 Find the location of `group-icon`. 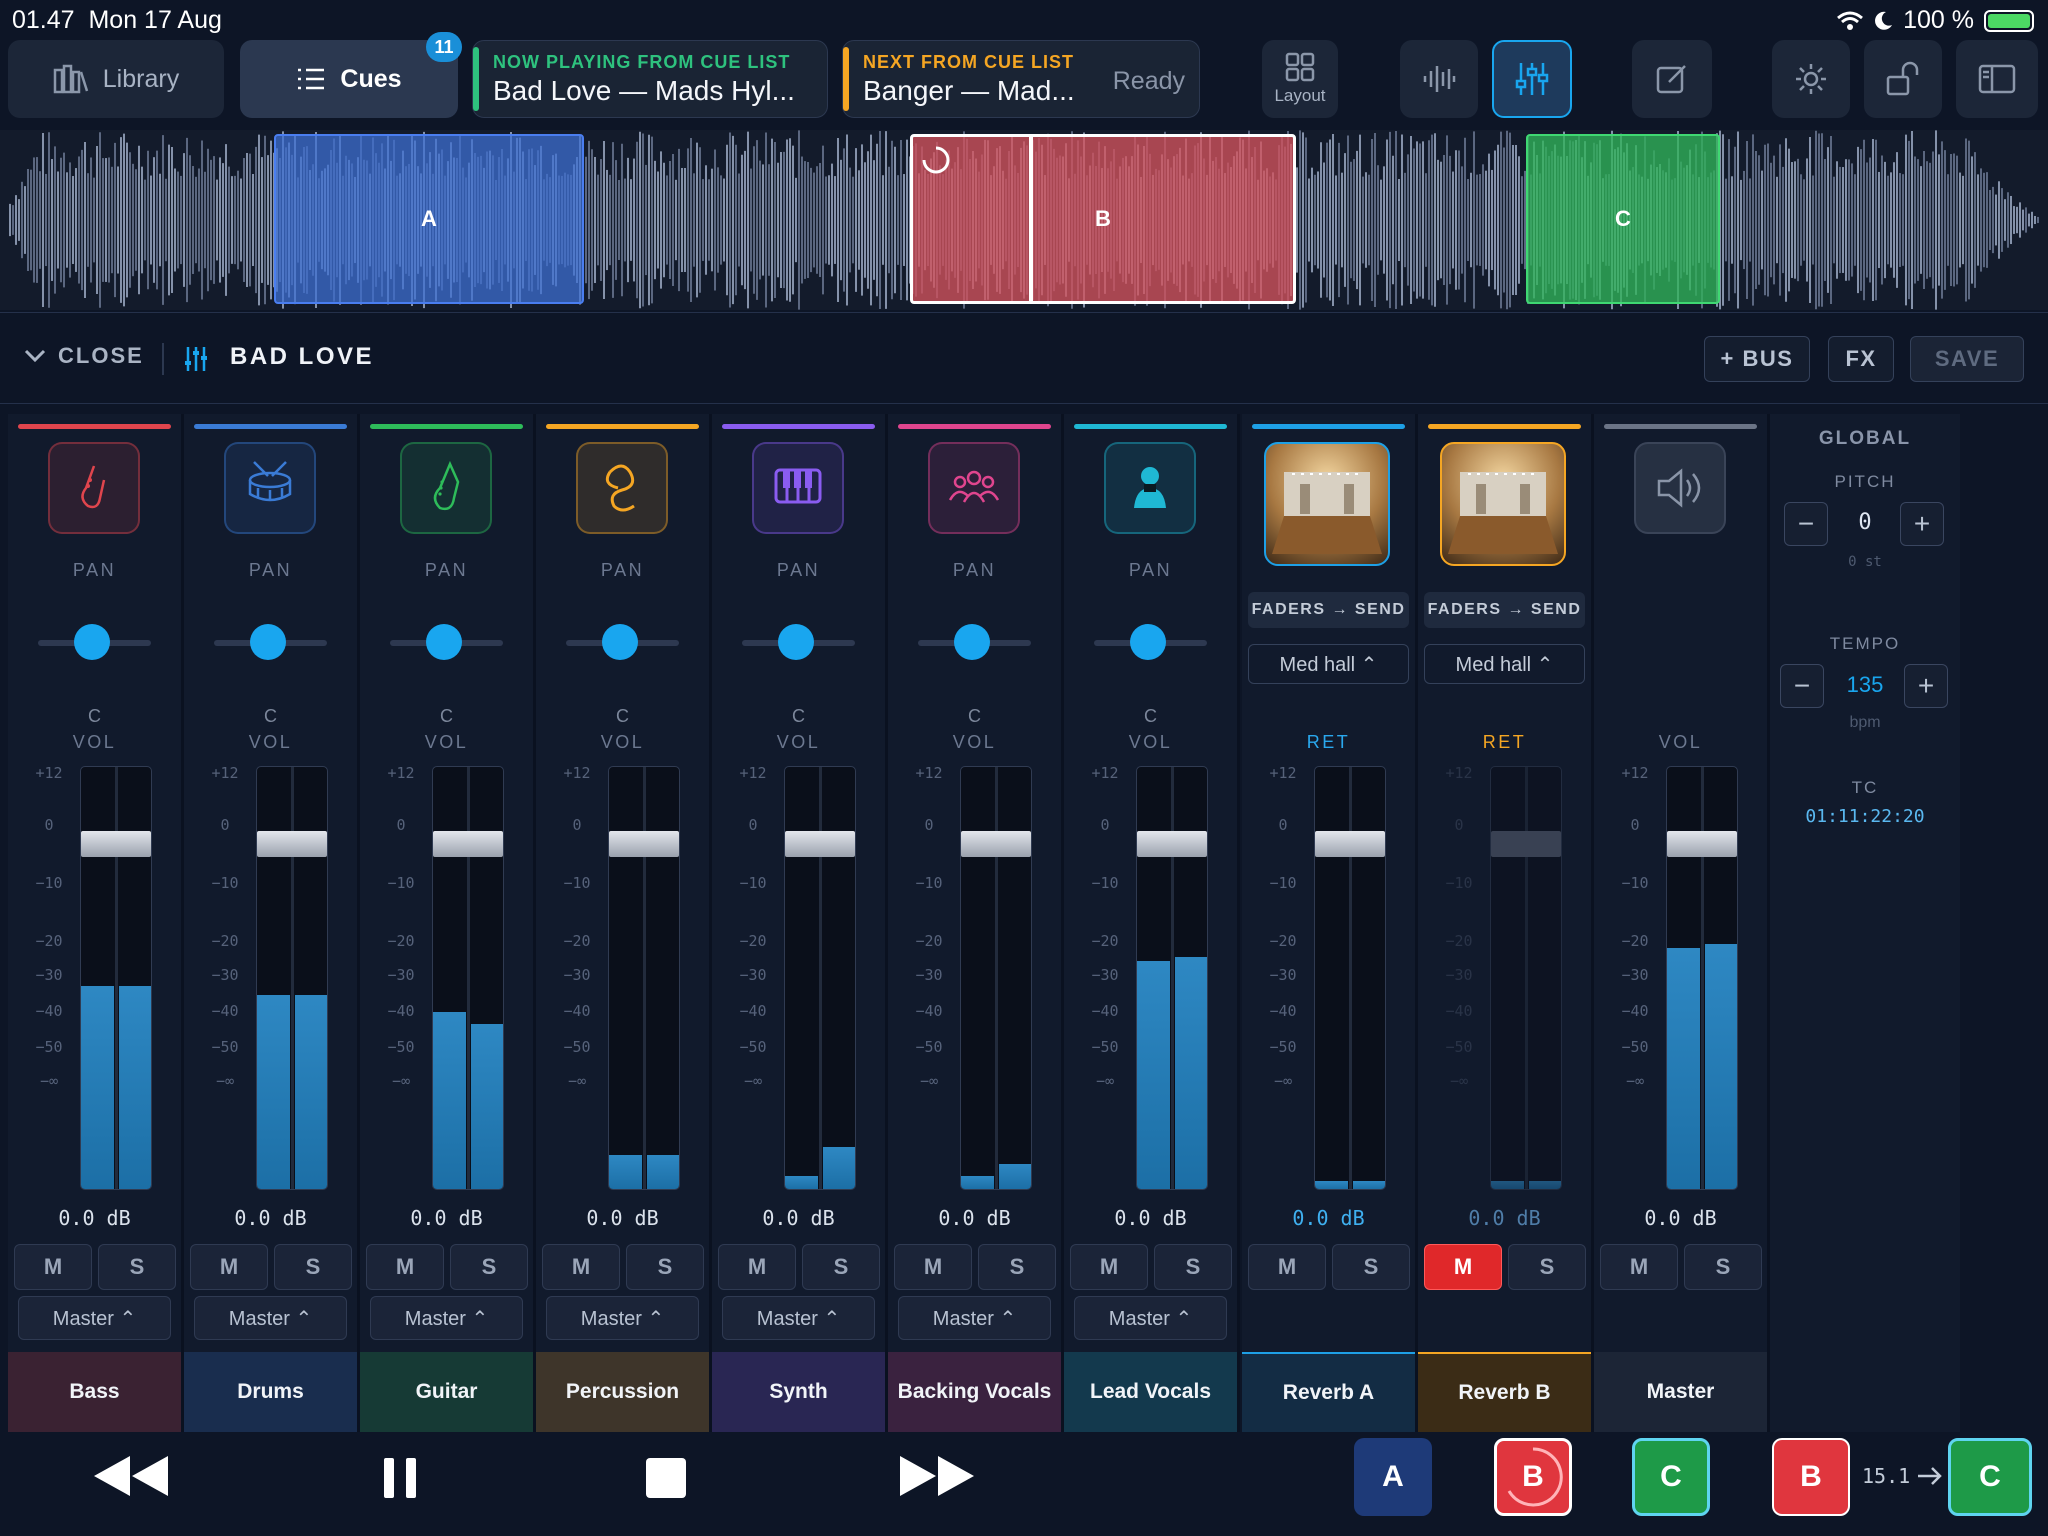

group-icon is located at coordinates (974, 488).